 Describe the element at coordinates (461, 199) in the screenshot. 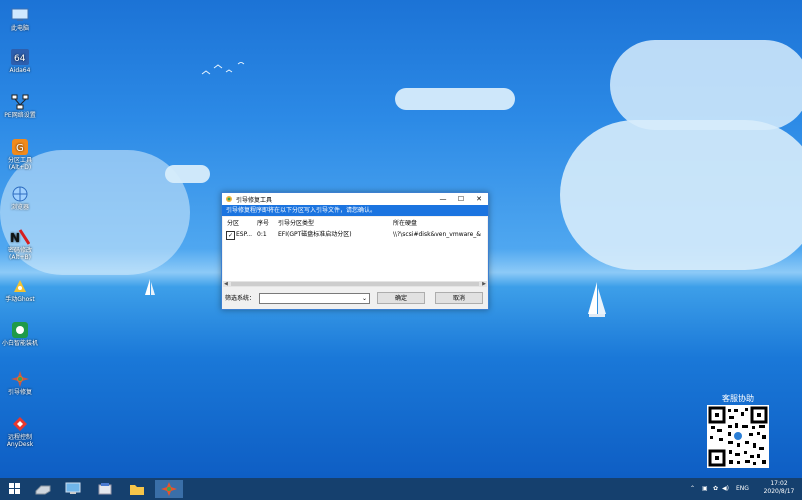

I see `maximize-icon: ☐` at that location.